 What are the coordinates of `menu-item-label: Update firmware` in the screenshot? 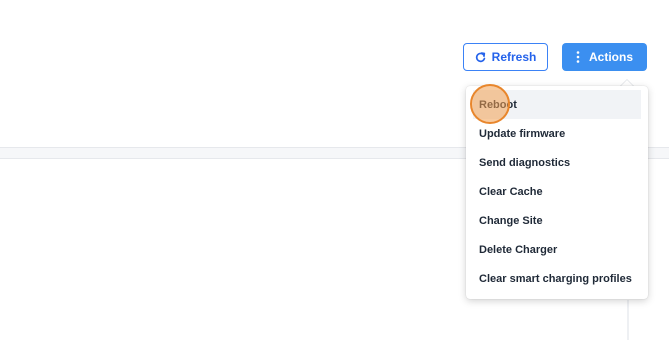 It's located at (522, 133).